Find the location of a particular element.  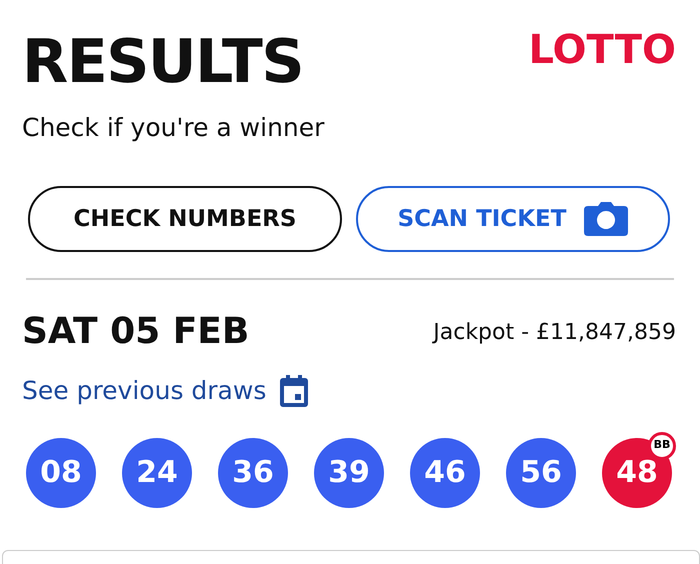

camera-icon is located at coordinates (606, 219).